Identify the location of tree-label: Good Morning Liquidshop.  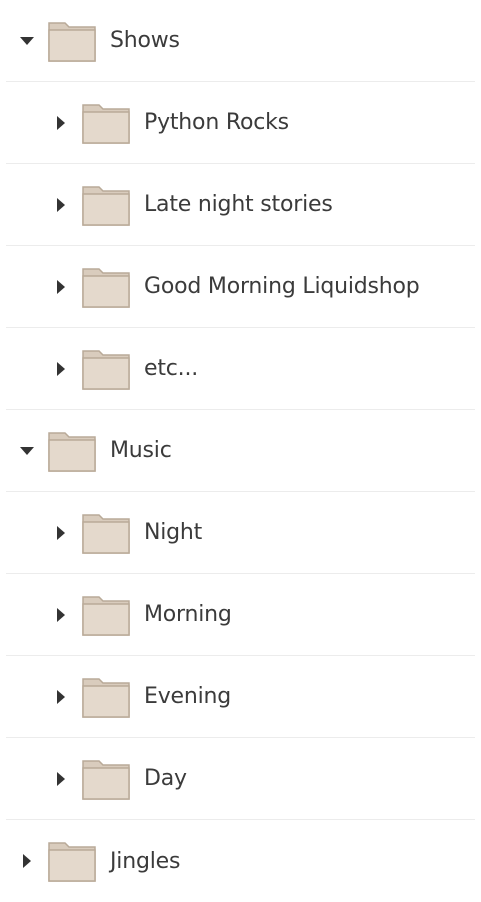
(282, 286).